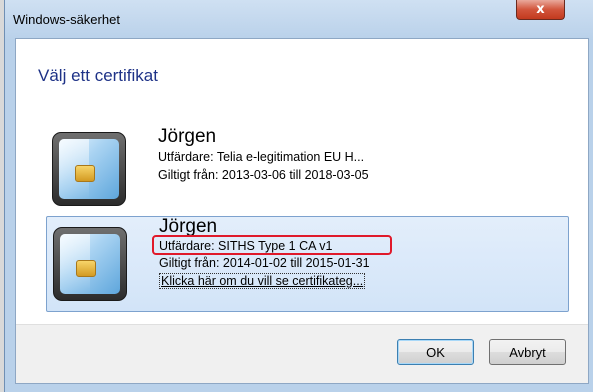 The height and width of the screenshot is (392, 593). Describe the element at coordinates (299, 19) in the screenshot. I see `title-bar: Windows-säkerhet x` at that location.